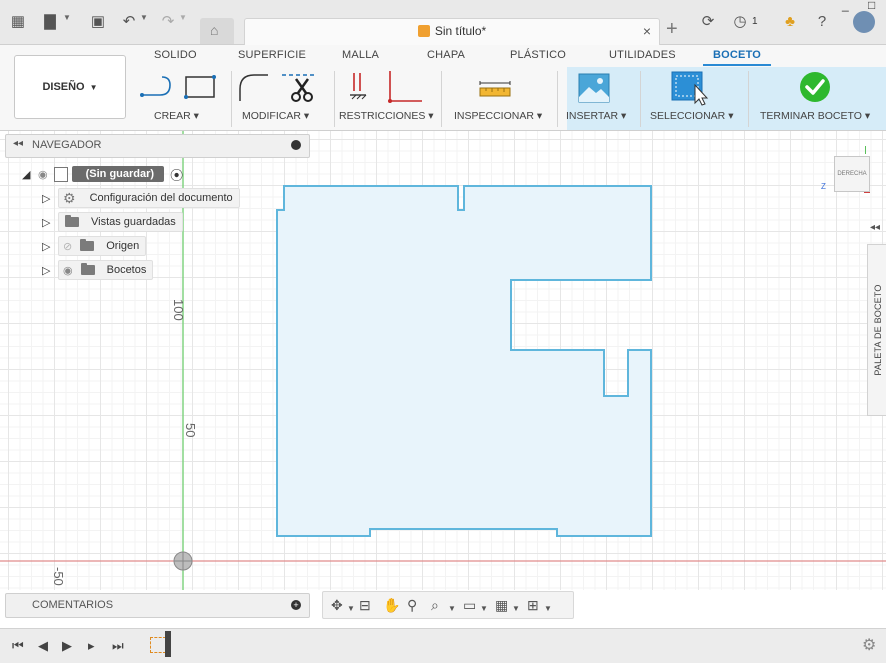 Image resolution: width=886 pixels, height=663 pixels. Describe the element at coordinates (253, 87) in the screenshot. I see `fillet-tool-icon` at that location.